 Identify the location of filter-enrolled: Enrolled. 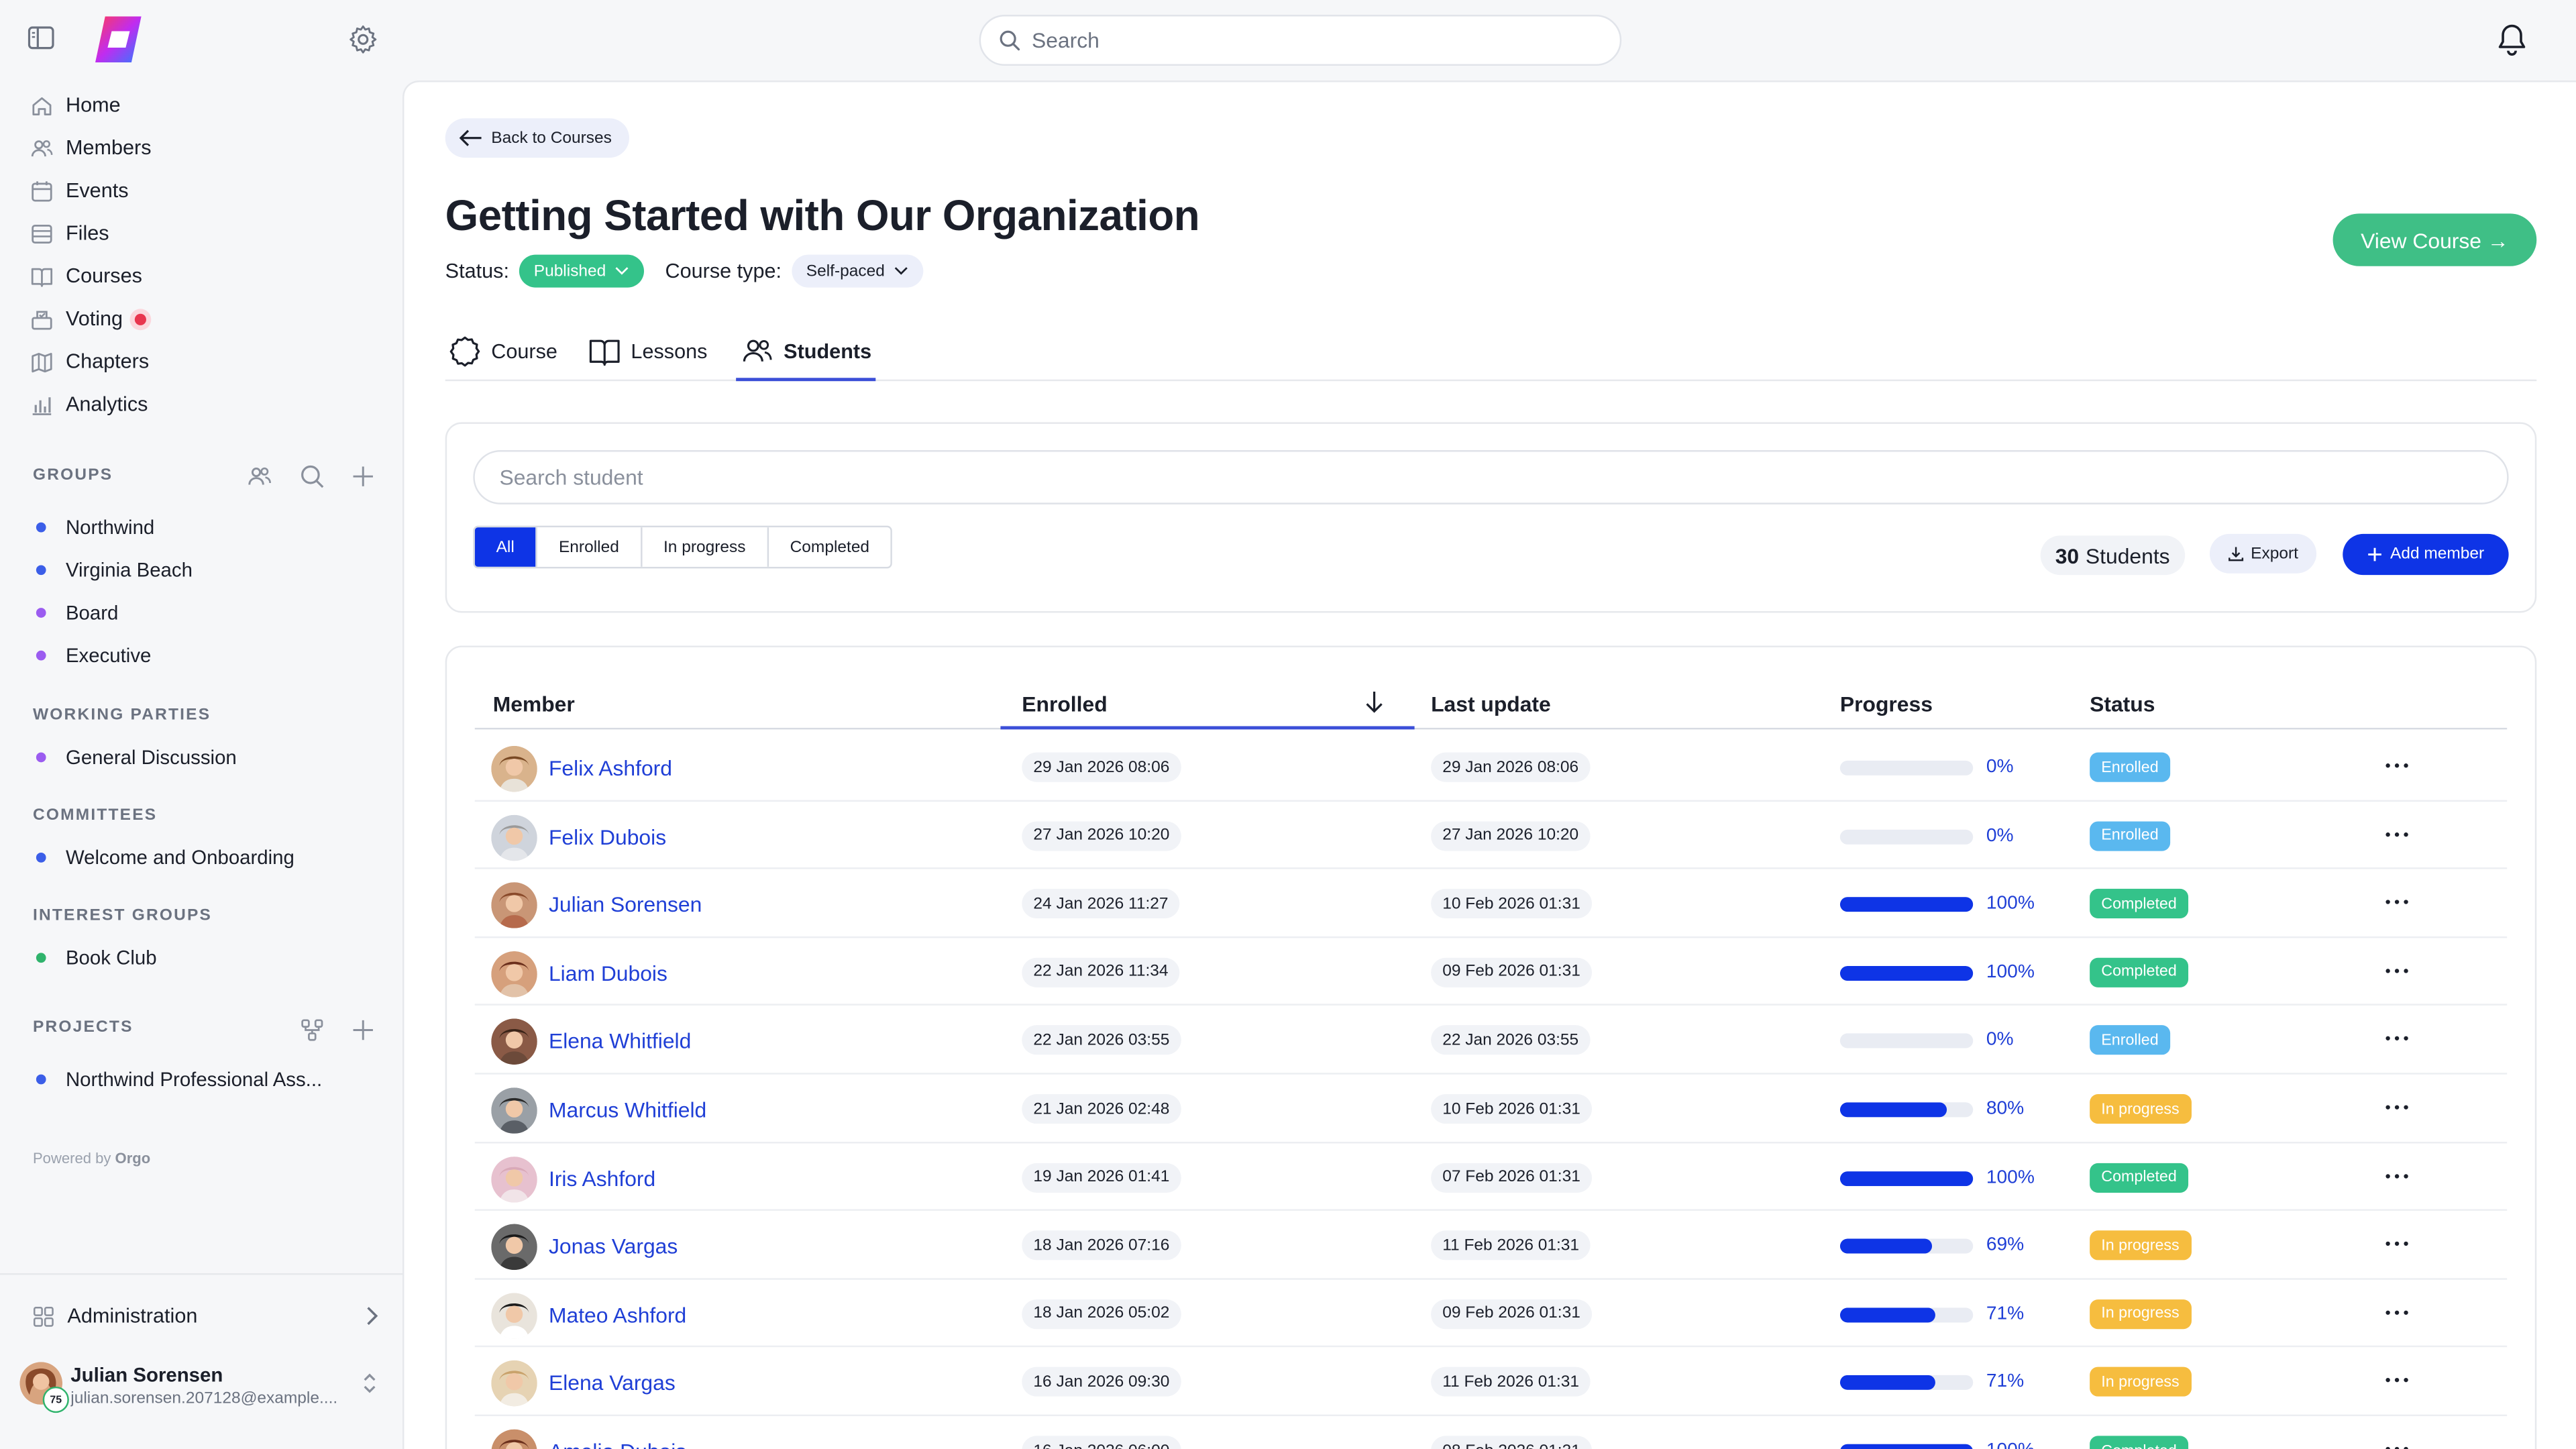
(588, 547).